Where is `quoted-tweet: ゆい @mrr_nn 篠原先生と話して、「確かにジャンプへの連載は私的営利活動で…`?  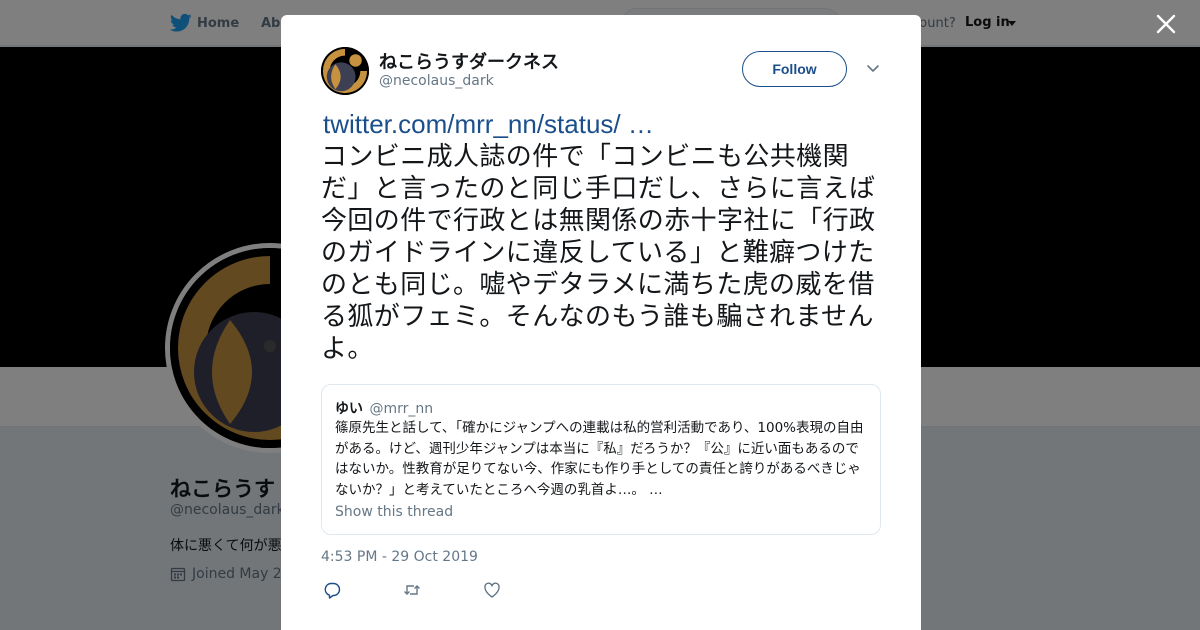
quoted-tweet: ゆい @mrr_nn 篠原先生と話して、「確かにジャンプへの連載は私的営利活動で… is located at coordinates (601, 459).